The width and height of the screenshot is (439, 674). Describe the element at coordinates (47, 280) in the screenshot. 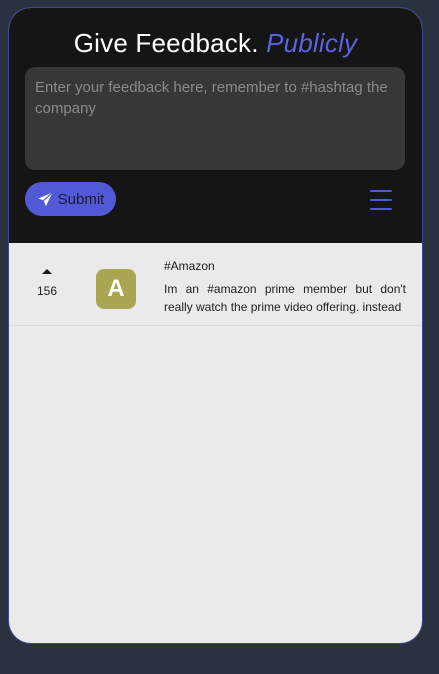

I see `upvote-button: 156` at that location.